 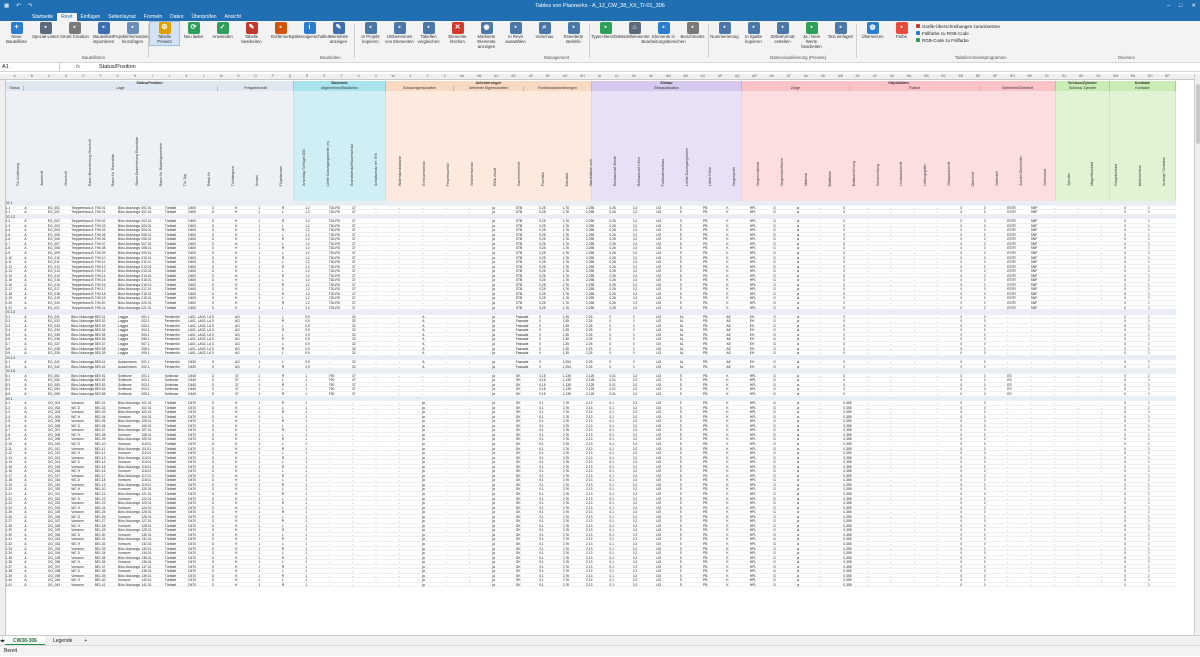 I want to click on command-button: ▪ Erweiterte Befehle, so click(x=573, y=33).